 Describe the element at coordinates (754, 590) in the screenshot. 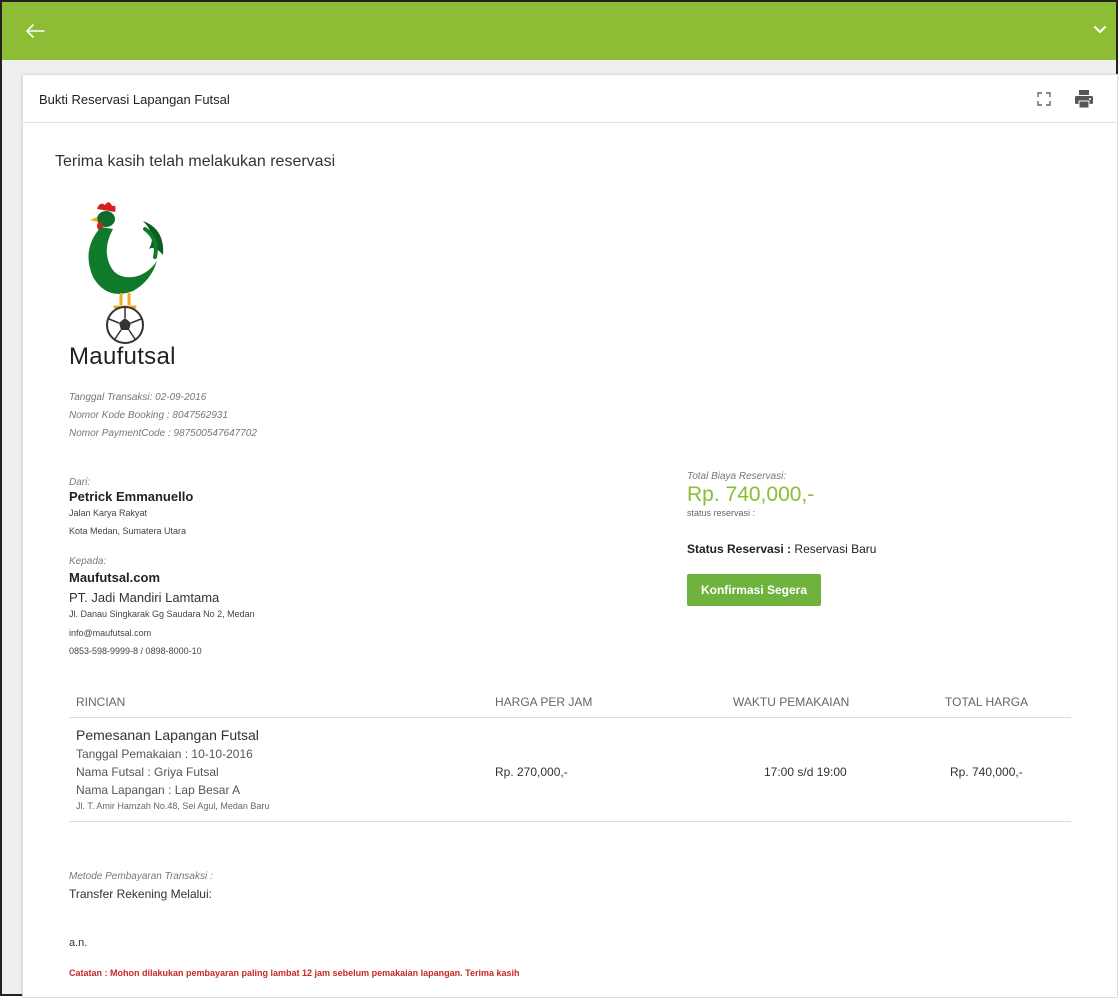

I see `confirm-button: Konfirmasi Segera` at that location.